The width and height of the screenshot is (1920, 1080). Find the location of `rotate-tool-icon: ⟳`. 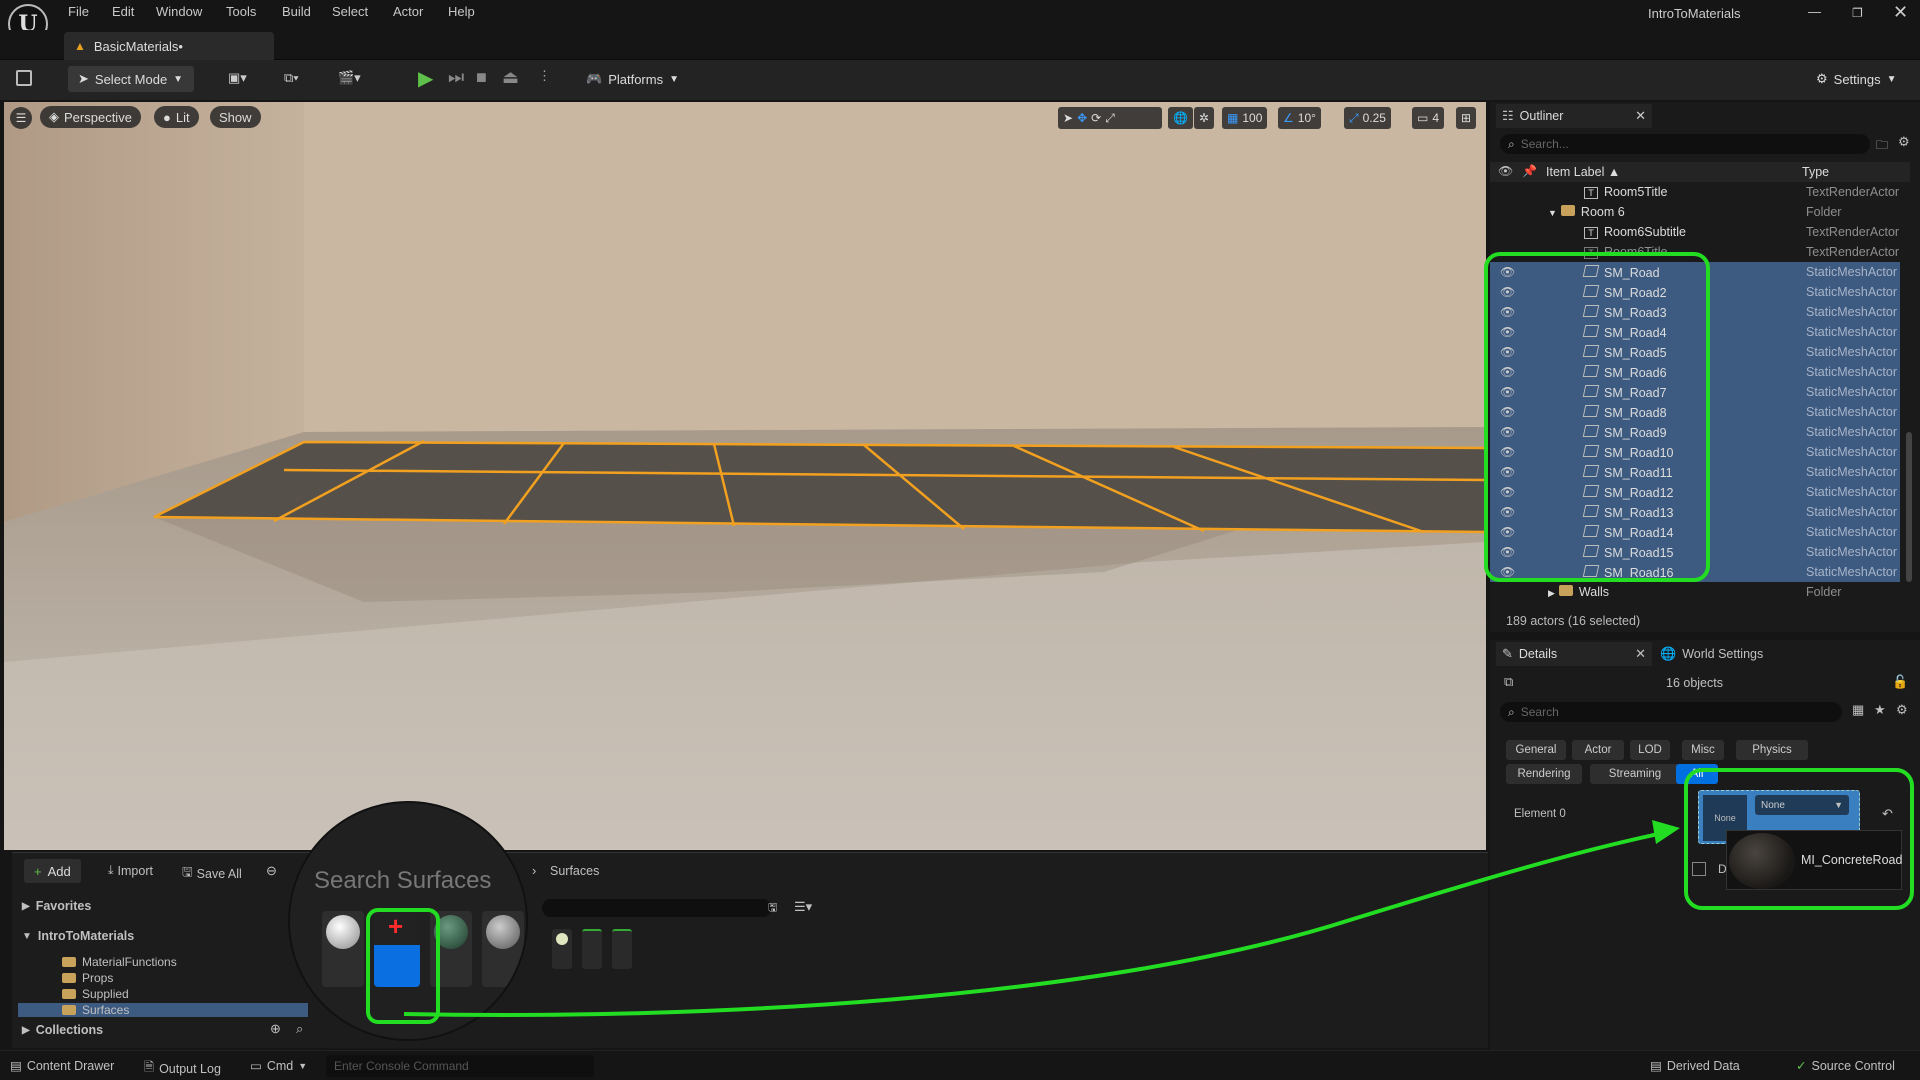

rotate-tool-icon: ⟳ is located at coordinates (1096, 118).